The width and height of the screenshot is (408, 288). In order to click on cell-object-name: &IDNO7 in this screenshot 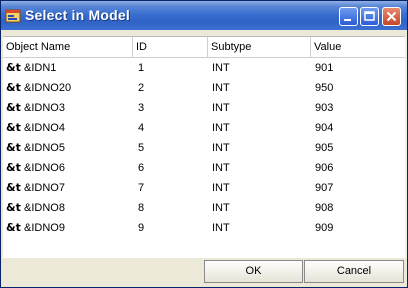, I will do `click(44, 188)`.